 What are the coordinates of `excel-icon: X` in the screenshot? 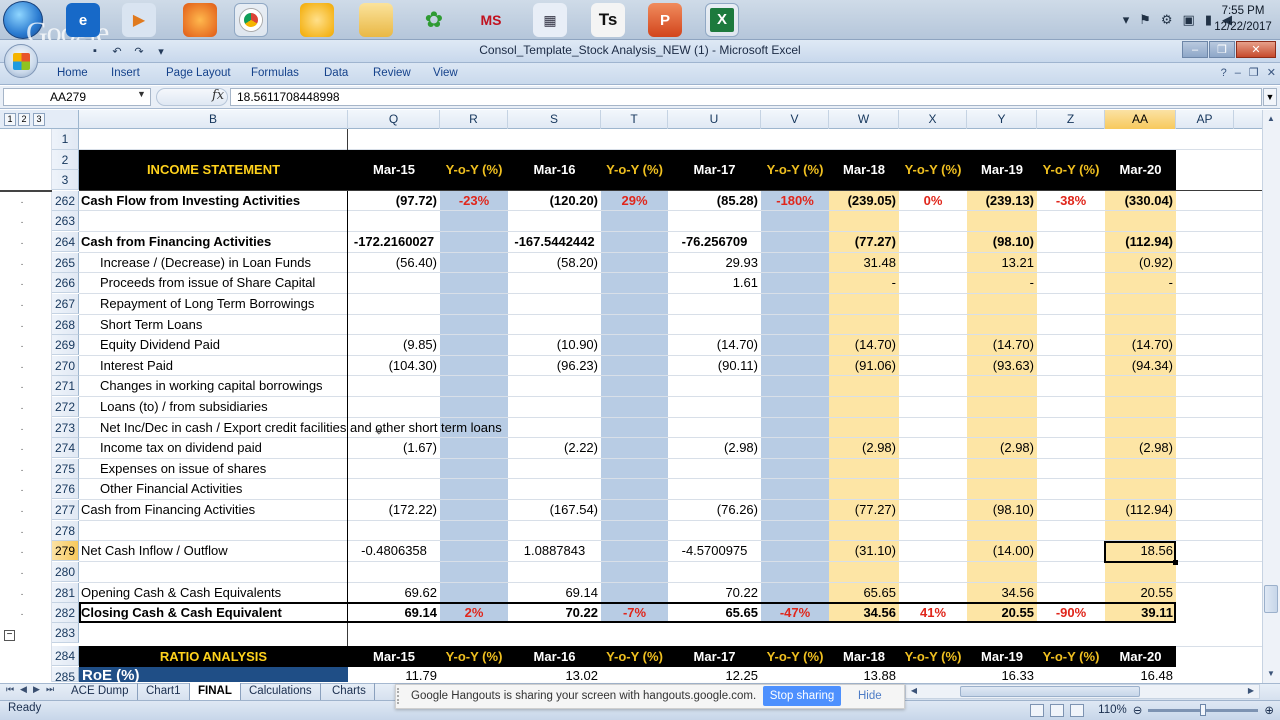 It's located at (722, 20).